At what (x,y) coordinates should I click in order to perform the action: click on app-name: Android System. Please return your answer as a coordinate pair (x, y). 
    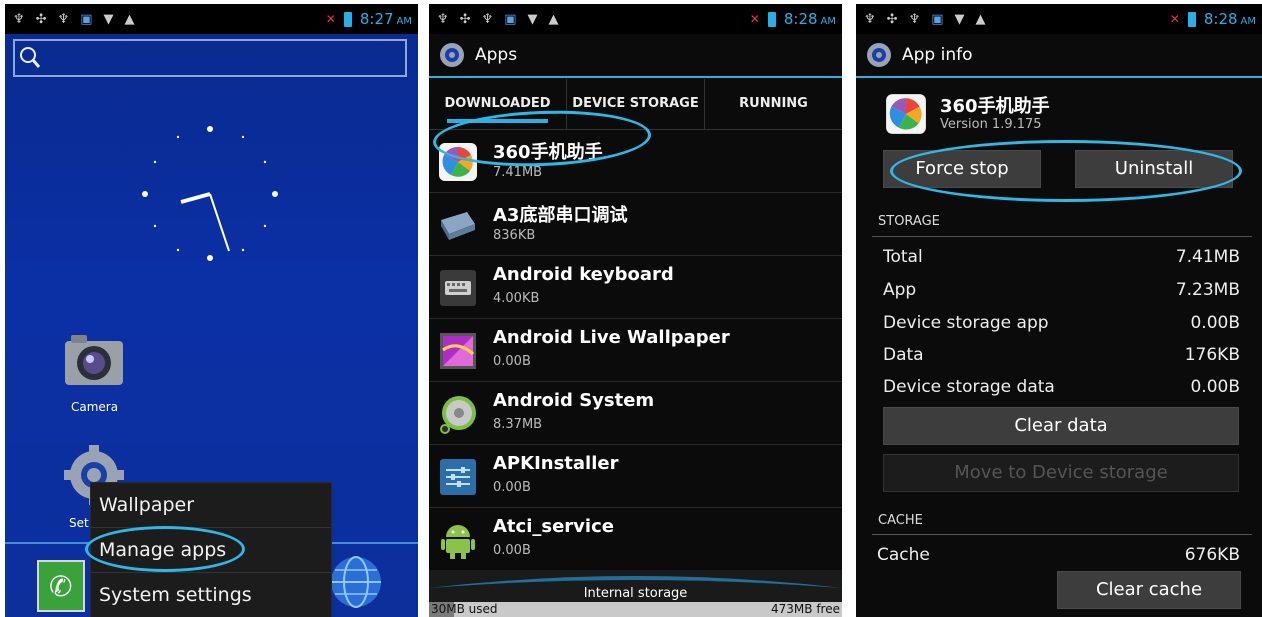
    Looking at the image, I should click on (574, 400).